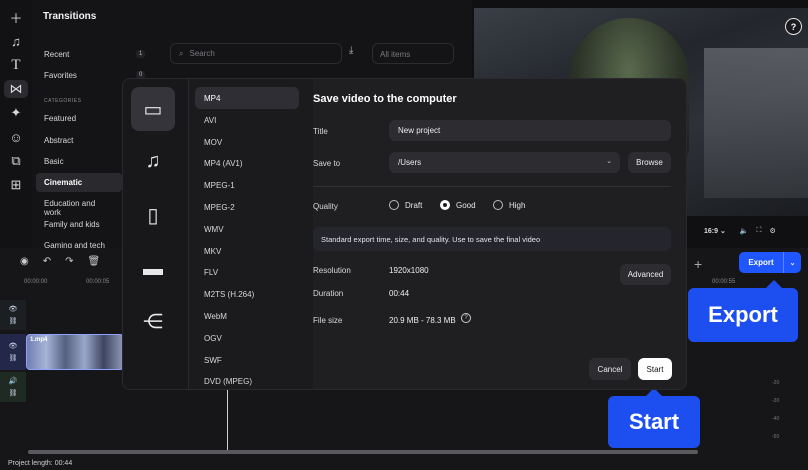 This screenshot has width=808, height=470. Describe the element at coordinates (16, 185) in the screenshot. I see `apps-icon: ⊞` at that location.